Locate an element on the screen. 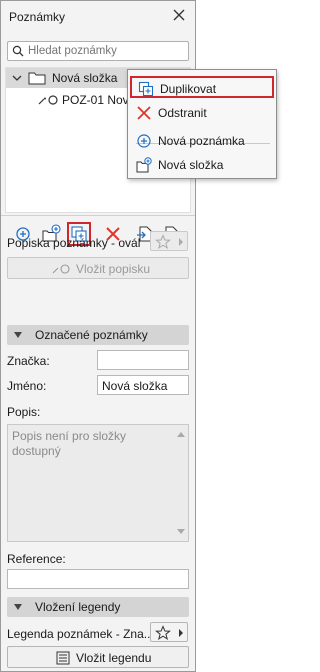 This screenshot has width=320, height=672. insert-annotation-button: Vložit popisku is located at coordinates (98, 268).